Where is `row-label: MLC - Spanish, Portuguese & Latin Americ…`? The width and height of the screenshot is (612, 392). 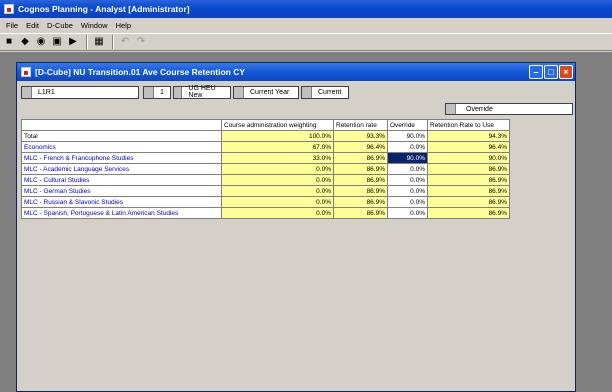 row-label: MLC - Spanish, Portuguese & Latin Americ… is located at coordinates (121, 213).